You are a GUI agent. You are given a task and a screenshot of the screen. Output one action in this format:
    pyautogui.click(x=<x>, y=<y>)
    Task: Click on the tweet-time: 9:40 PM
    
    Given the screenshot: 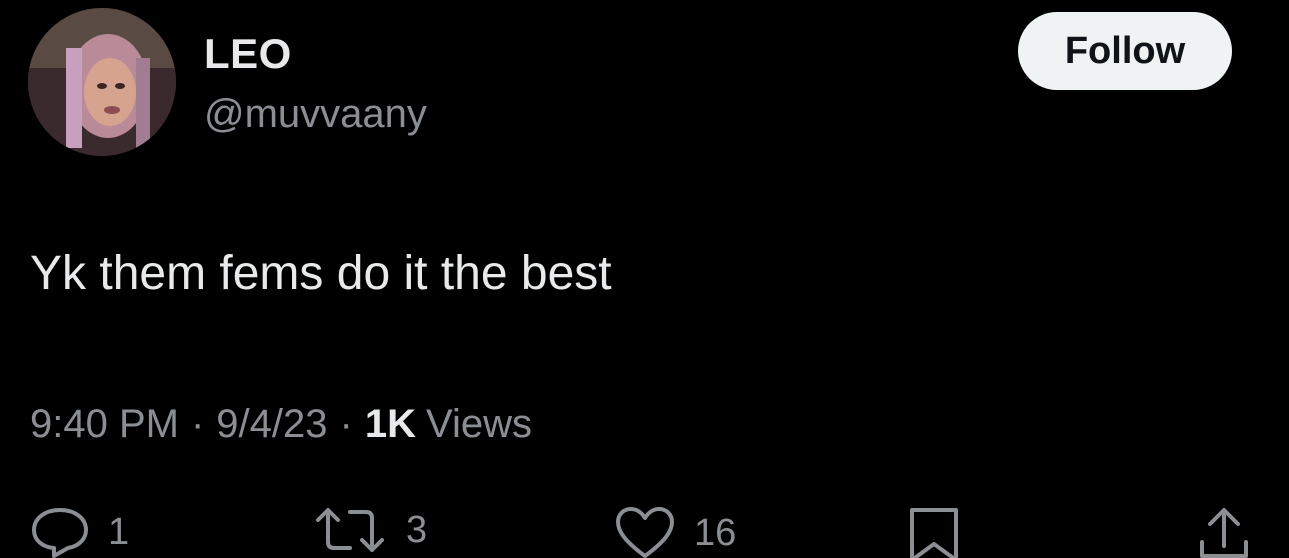 What is the action you would take?
    pyautogui.click(x=104, y=424)
    